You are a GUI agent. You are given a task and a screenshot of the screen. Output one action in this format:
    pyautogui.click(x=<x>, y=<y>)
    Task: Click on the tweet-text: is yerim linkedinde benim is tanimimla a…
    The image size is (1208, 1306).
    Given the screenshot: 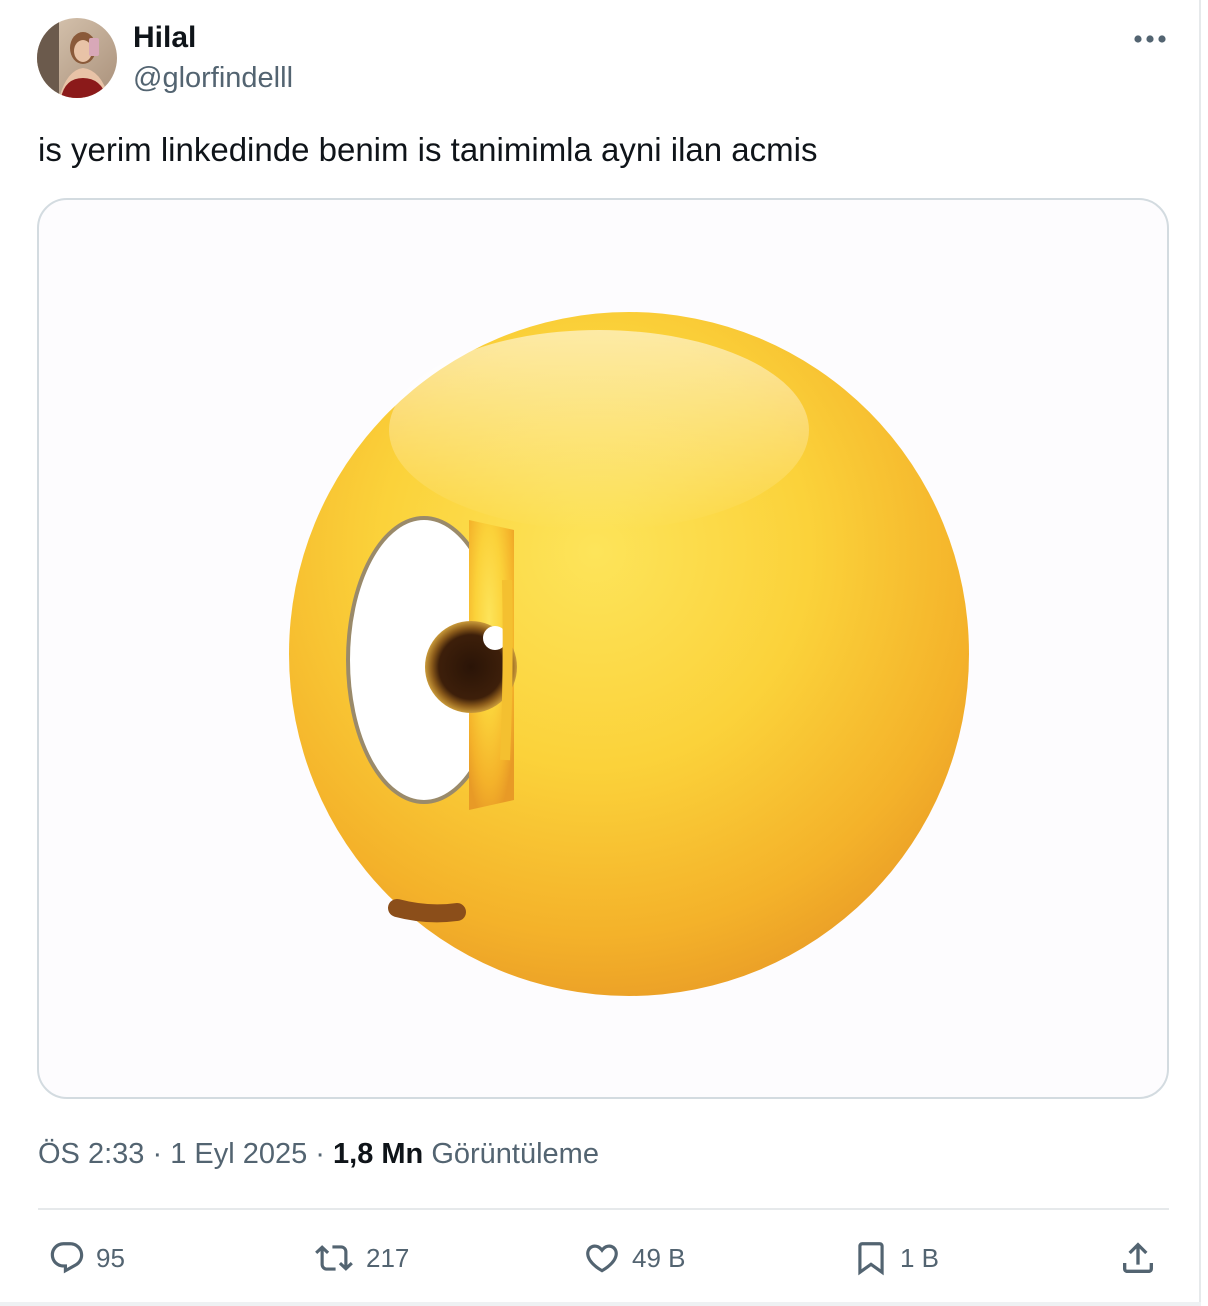 What is the action you would take?
    pyautogui.click(x=428, y=149)
    